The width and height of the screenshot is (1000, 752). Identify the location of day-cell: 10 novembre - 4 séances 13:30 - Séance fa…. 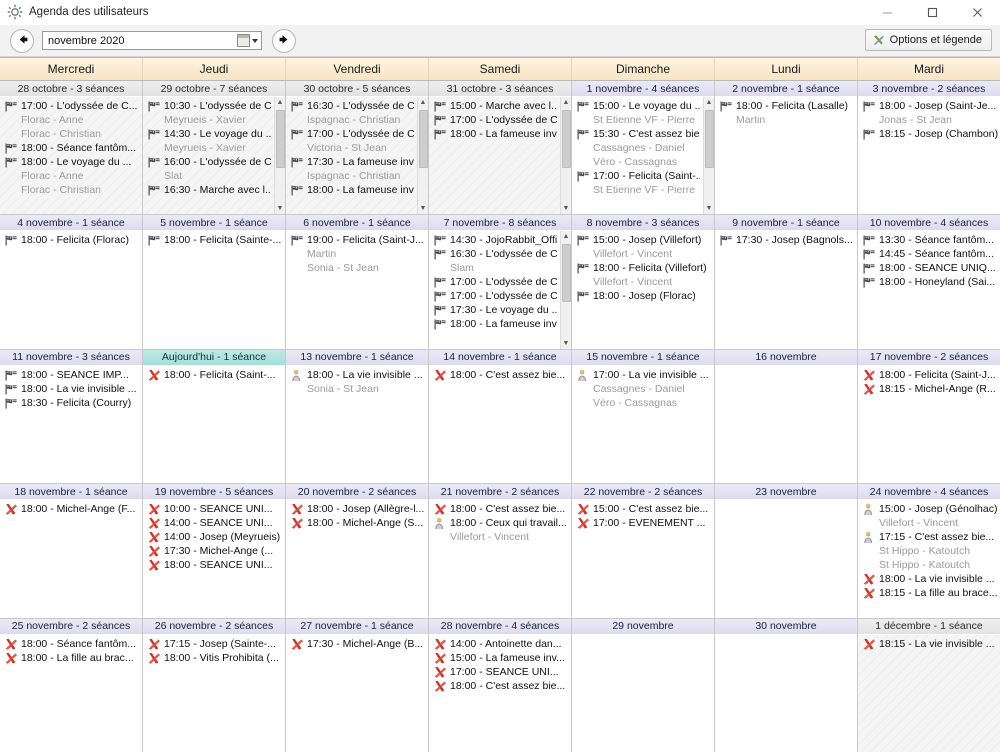
(929, 282).